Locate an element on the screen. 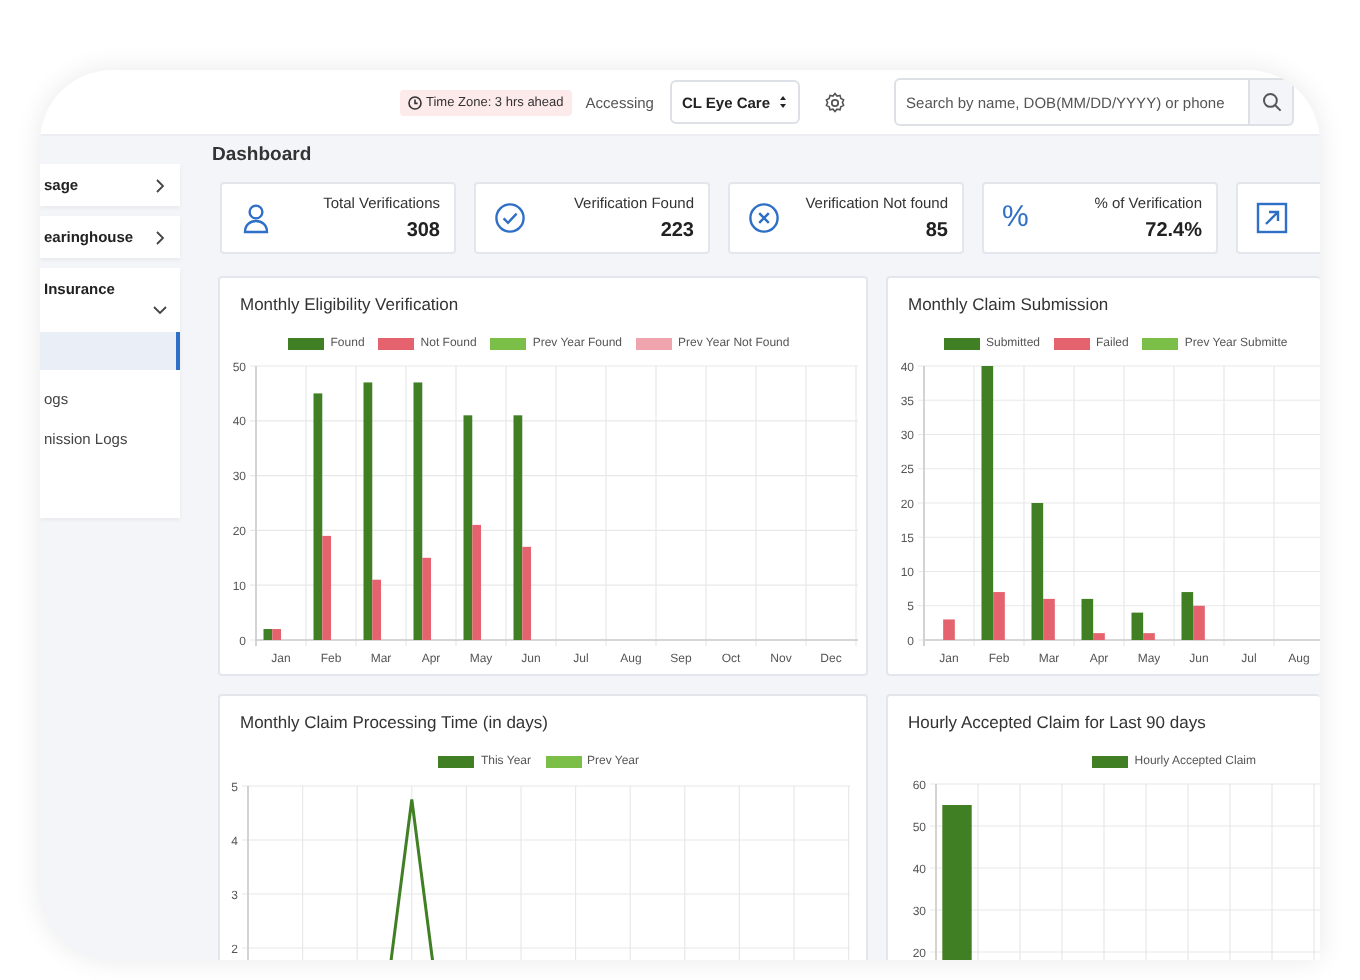  stat-value: 85 is located at coordinates (935, 231).